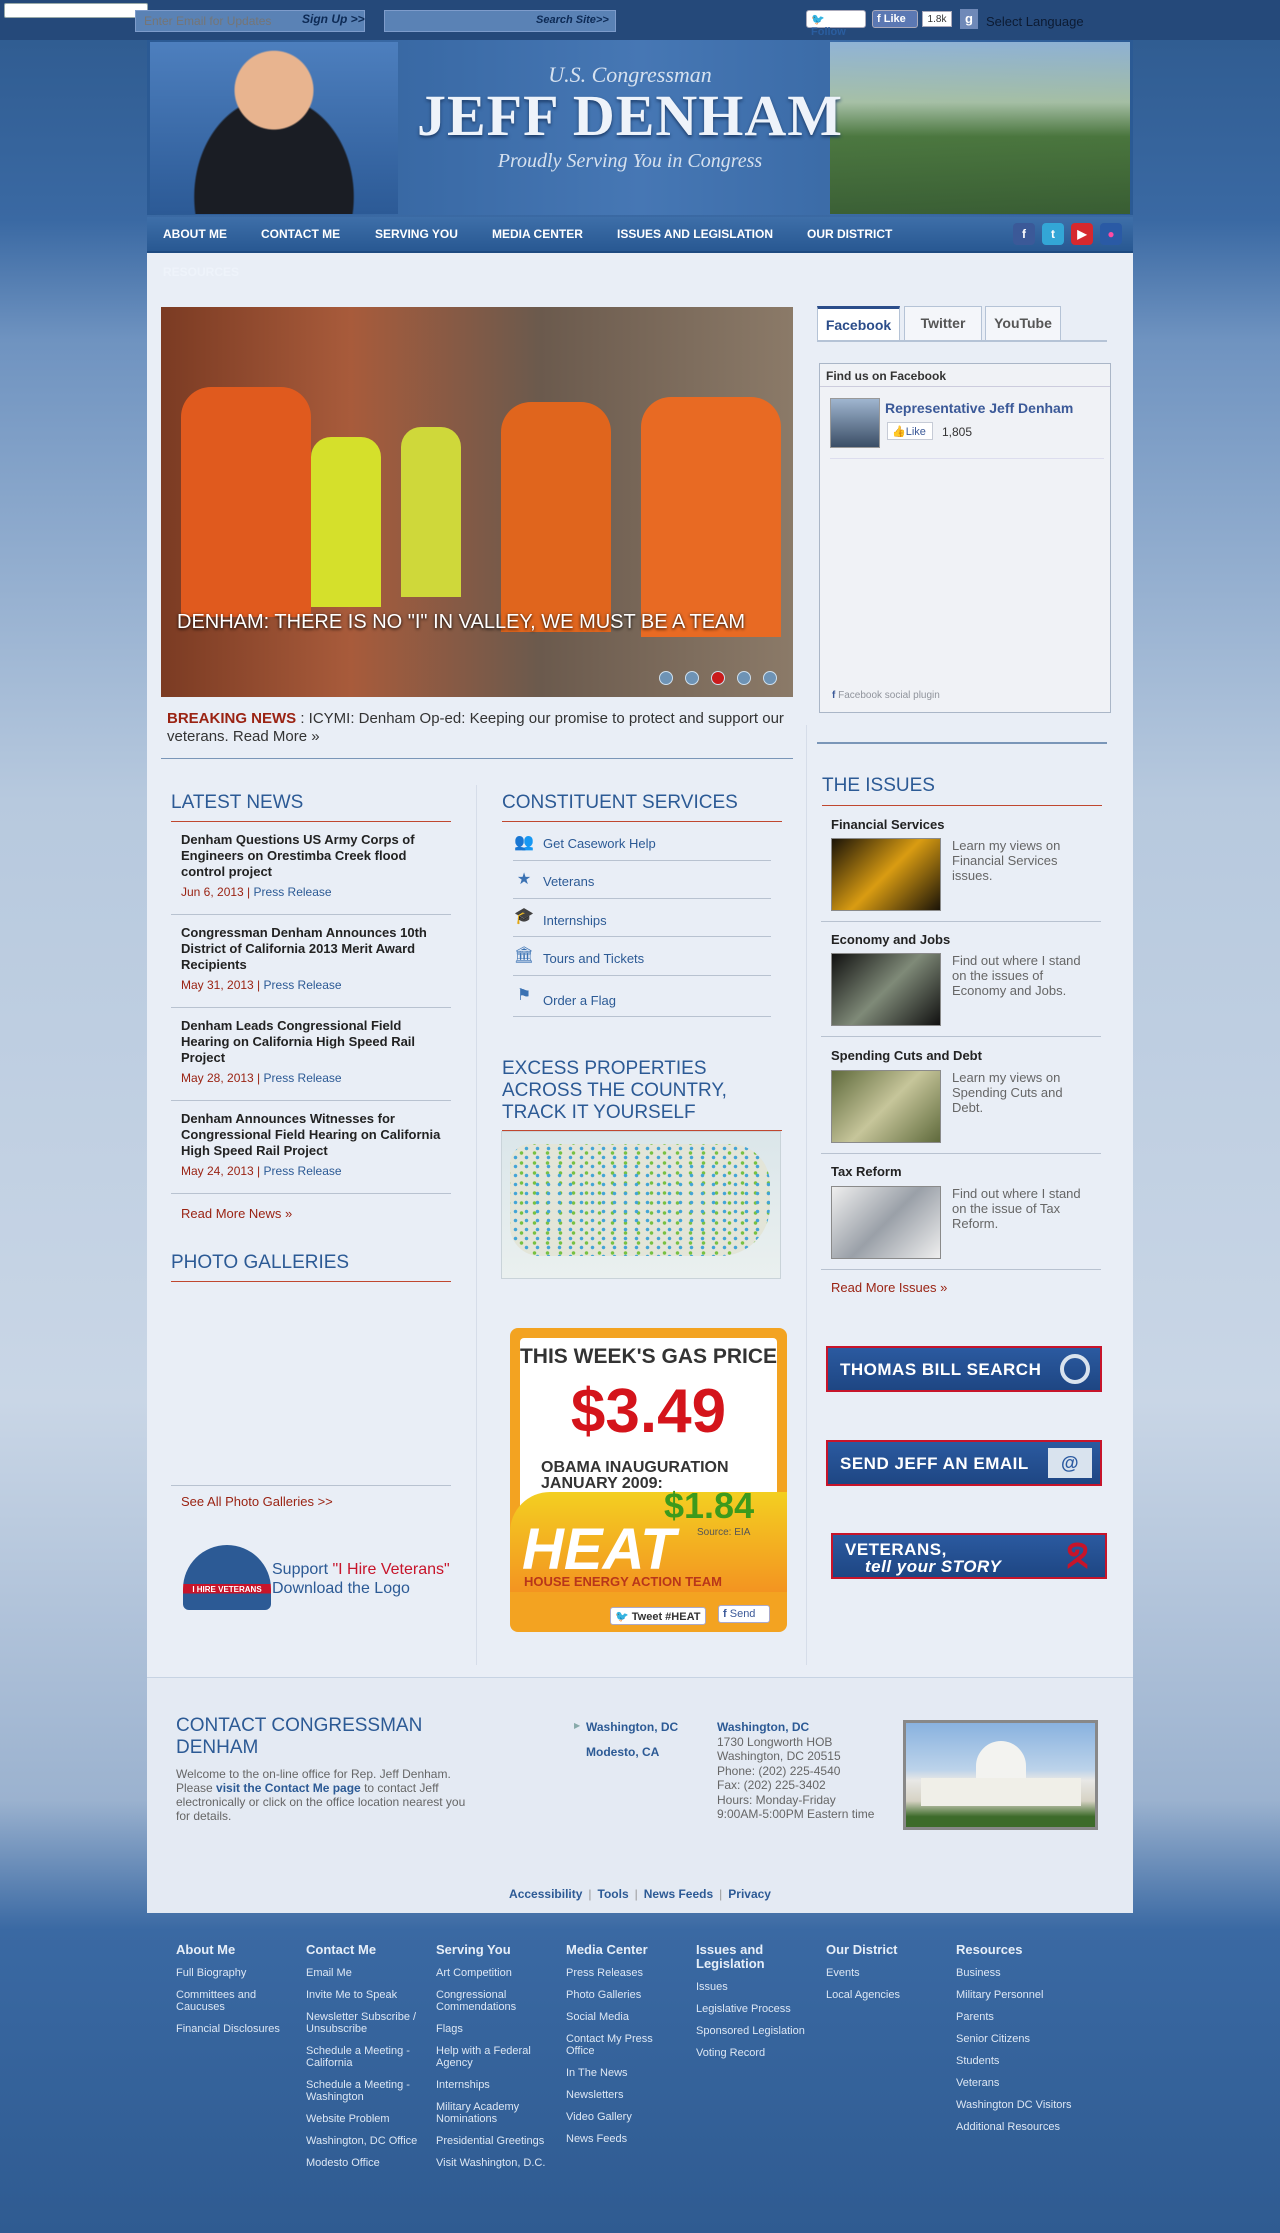 This screenshot has height=2233, width=1280. What do you see at coordinates (630, 115) in the screenshot?
I see `header-name: JEFF DENHAM` at bounding box center [630, 115].